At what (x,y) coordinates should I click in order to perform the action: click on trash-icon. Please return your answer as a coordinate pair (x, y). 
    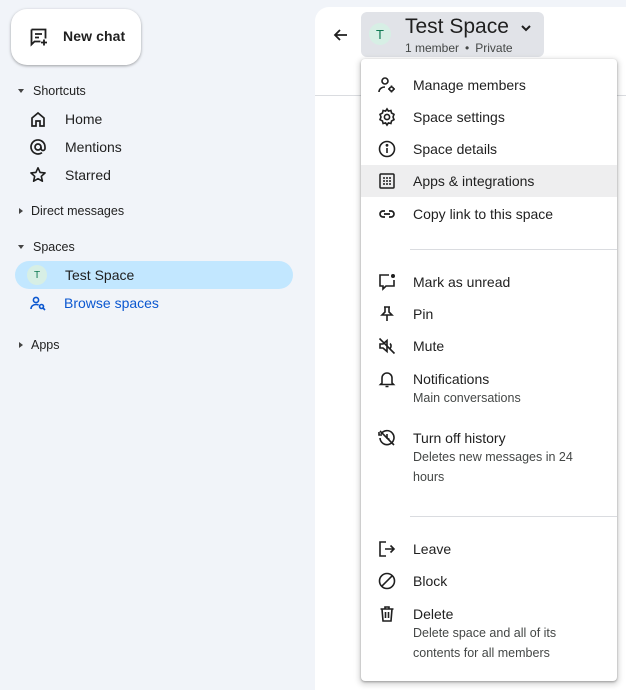
    Looking at the image, I should click on (387, 614).